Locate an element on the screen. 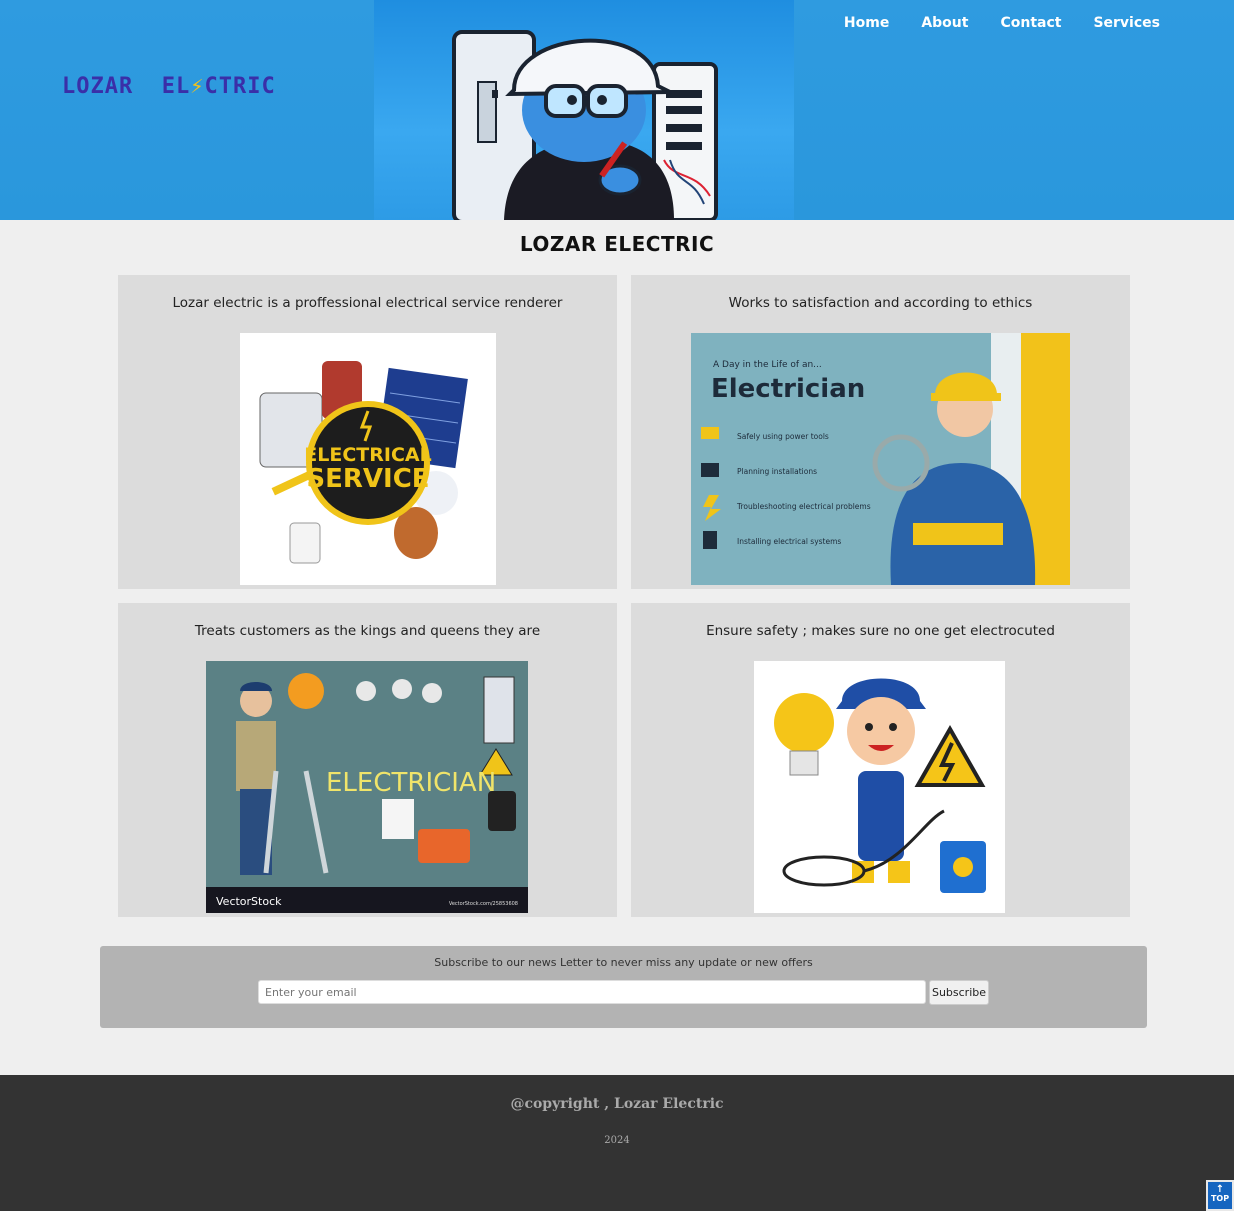 This screenshot has width=1234, height=1211. nav-about: About is located at coordinates (944, 23).